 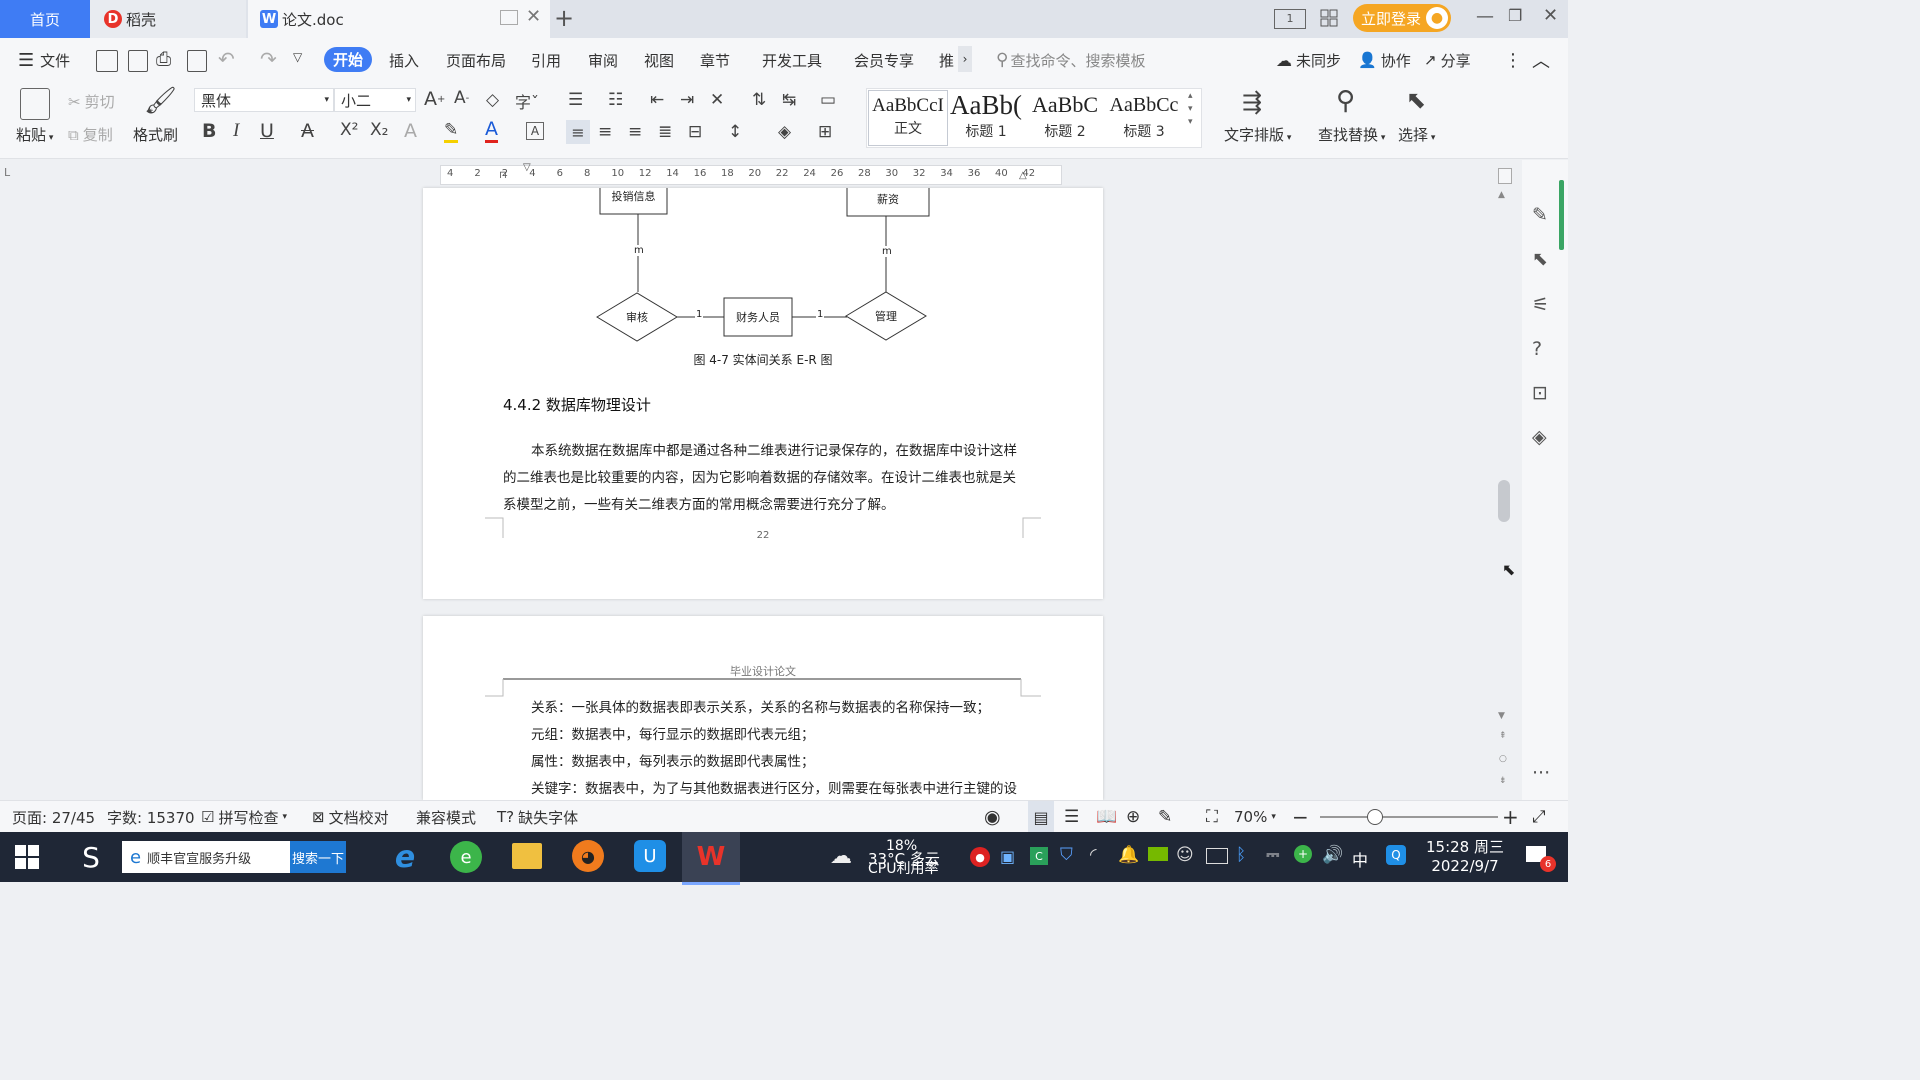 What do you see at coordinates (226, 59) in the screenshot?
I see `undo-icon: ↶` at bounding box center [226, 59].